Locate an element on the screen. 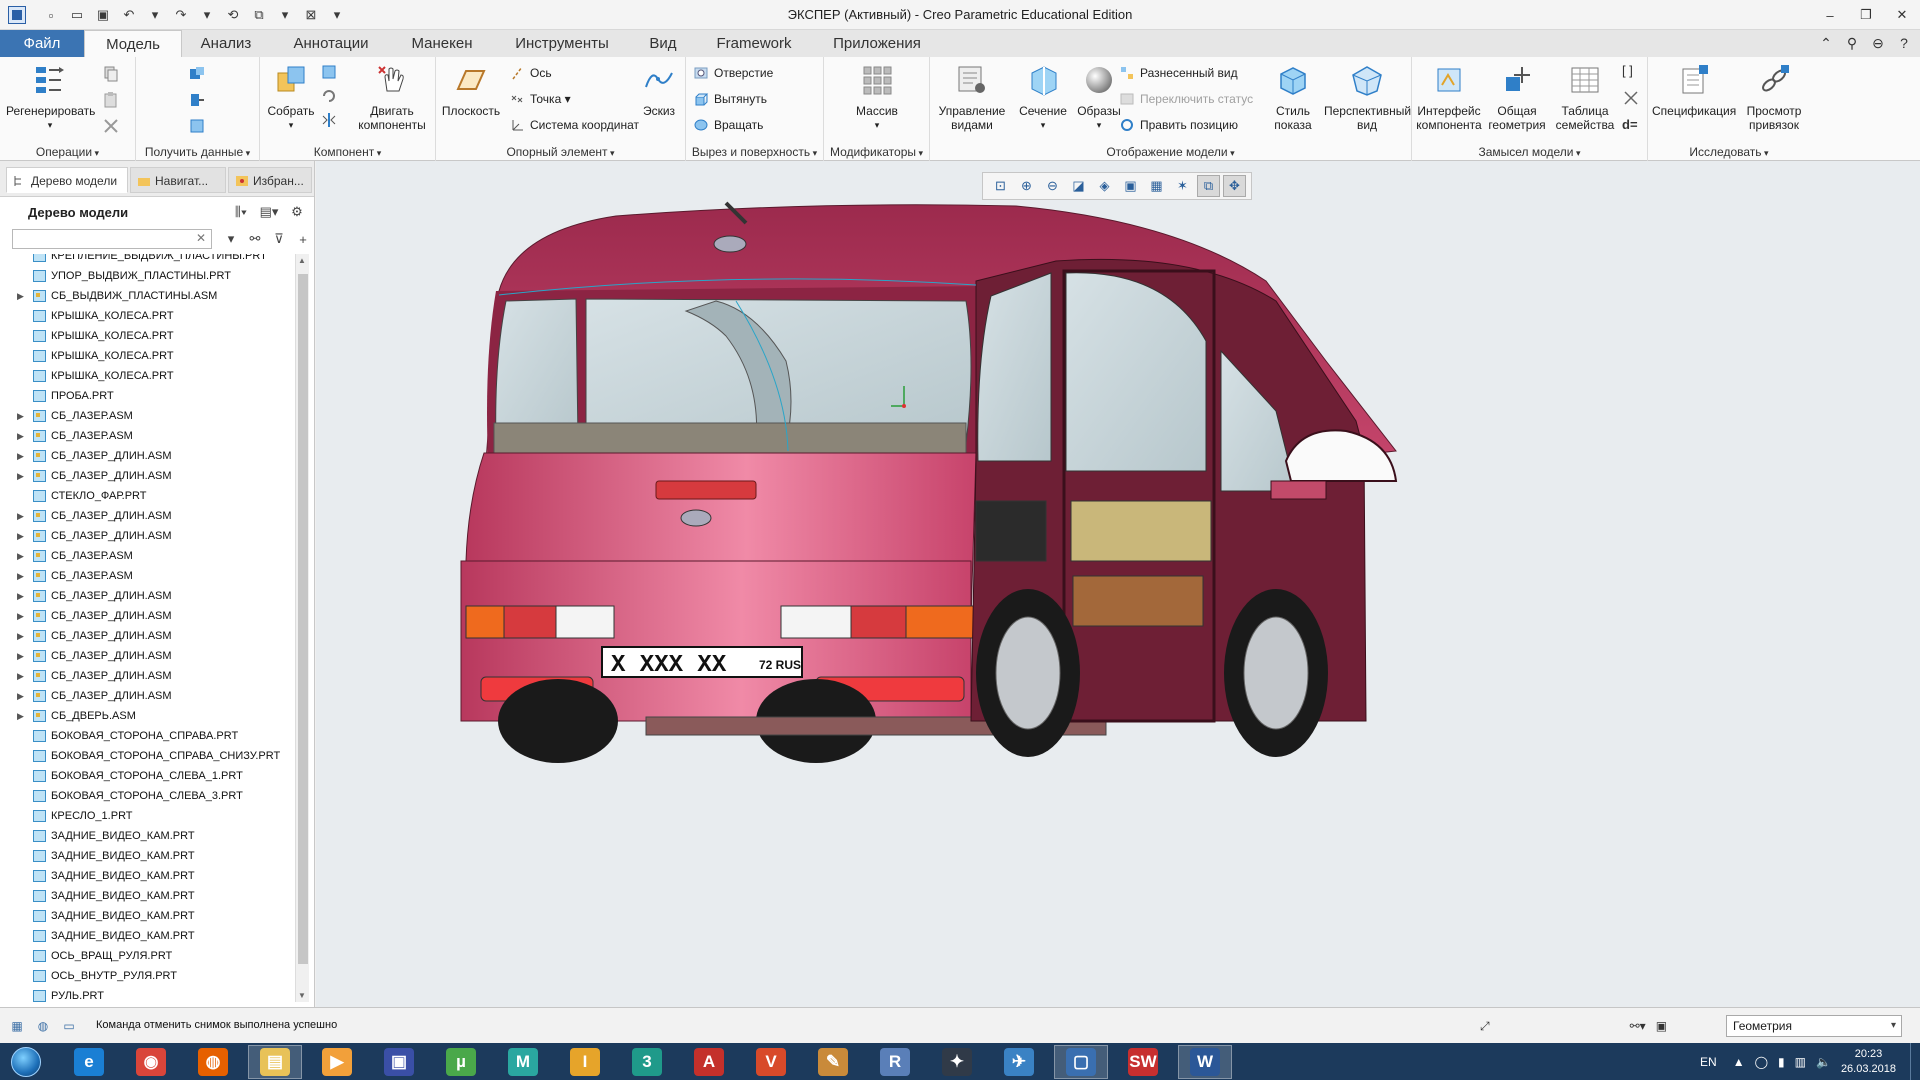  windows-icon: ⧉ is located at coordinates (259, 15).